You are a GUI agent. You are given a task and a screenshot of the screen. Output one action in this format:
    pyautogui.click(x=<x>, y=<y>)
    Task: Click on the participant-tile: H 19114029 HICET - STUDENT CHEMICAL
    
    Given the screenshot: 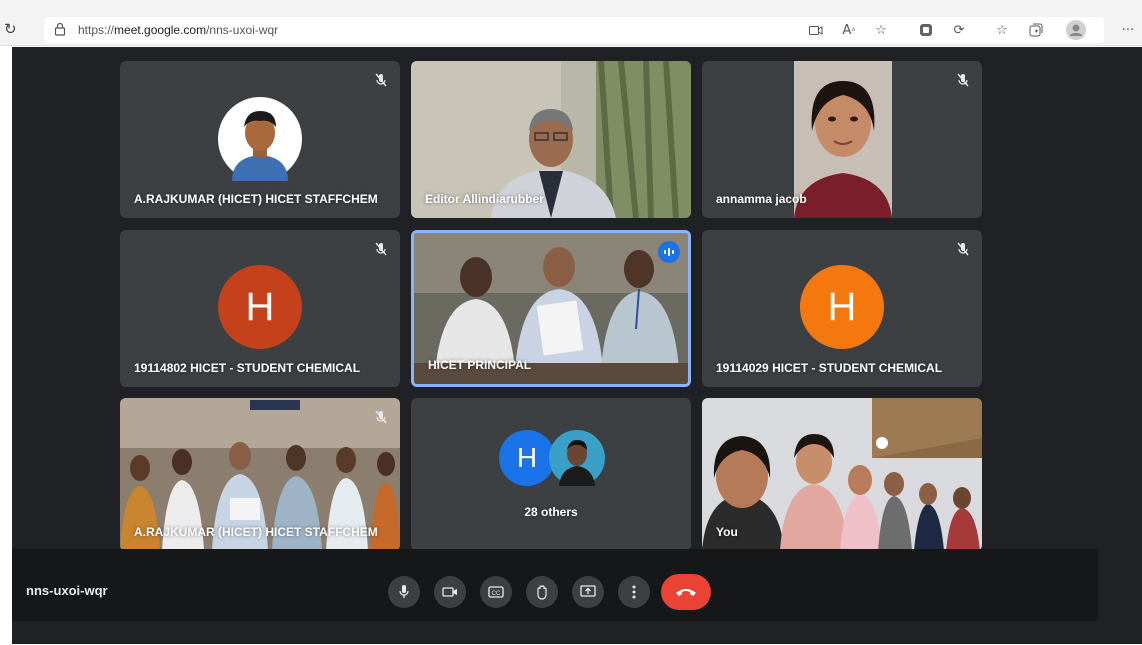 What is the action you would take?
    pyautogui.click(x=842, y=308)
    